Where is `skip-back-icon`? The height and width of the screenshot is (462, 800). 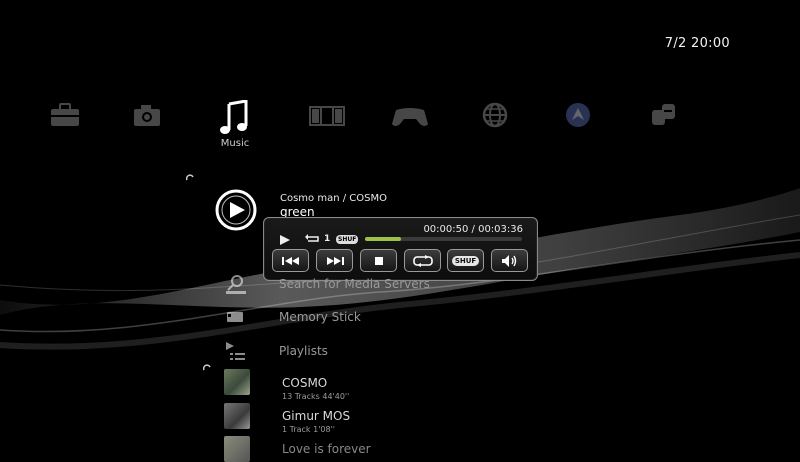 skip-back-icon is located at coordinates (290, 260).